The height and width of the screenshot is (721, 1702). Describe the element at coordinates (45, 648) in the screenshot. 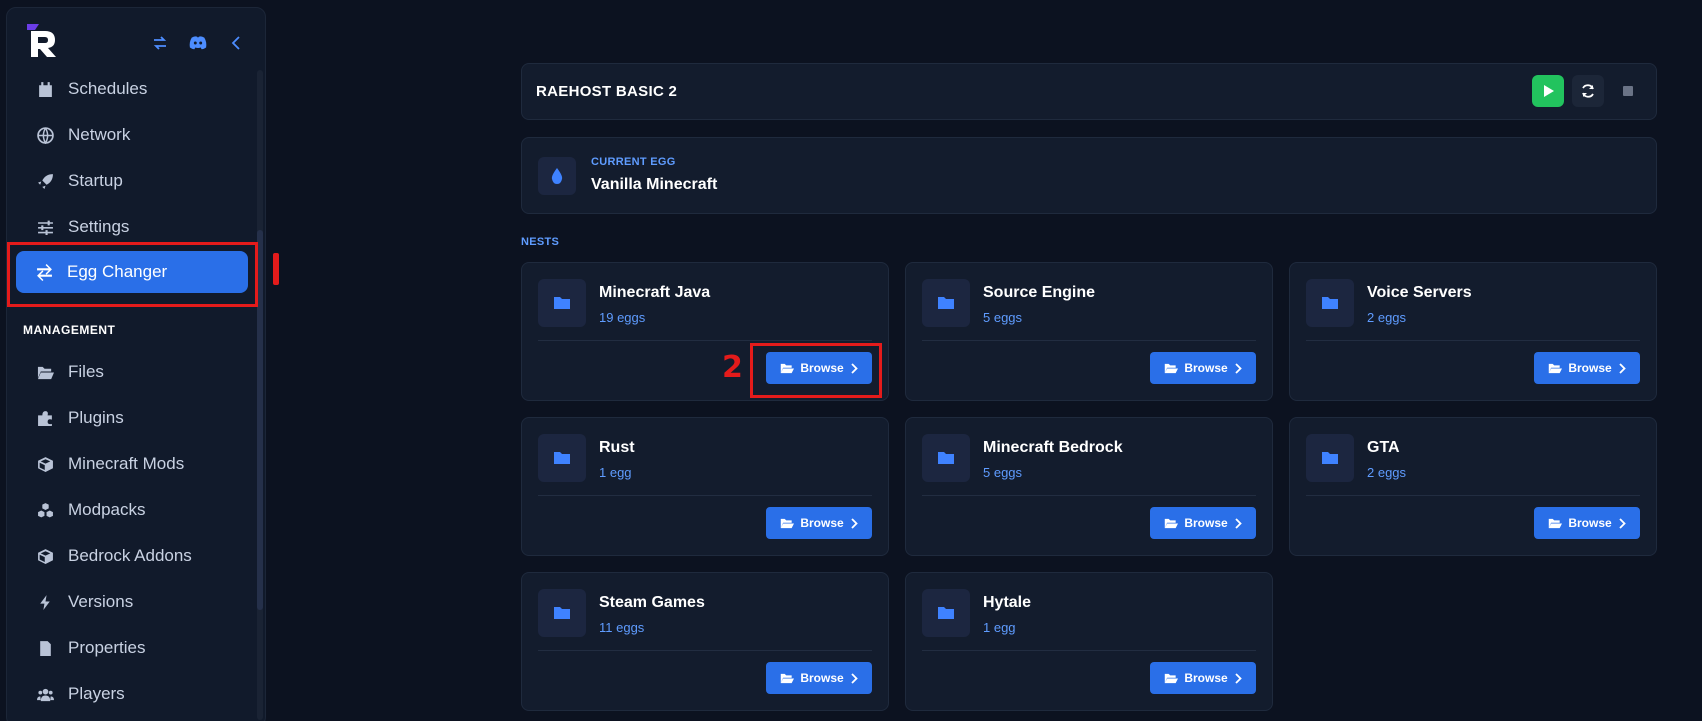

I see `file-icon` at that location.